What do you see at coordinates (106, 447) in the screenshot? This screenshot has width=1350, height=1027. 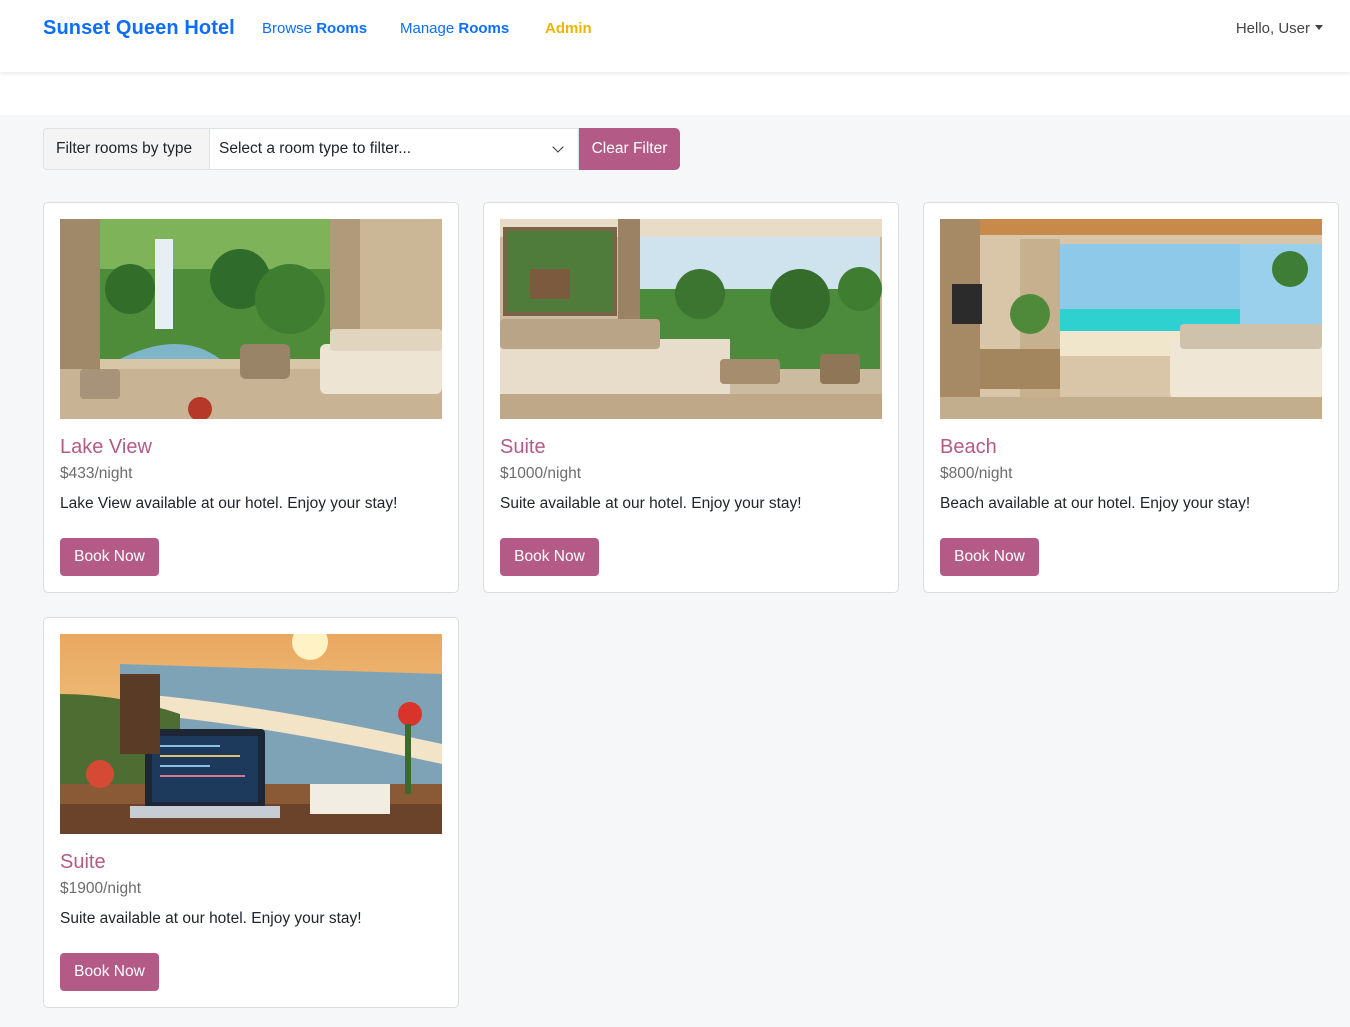 I see `room-title: Lake View` at bounding box center [106, 447].